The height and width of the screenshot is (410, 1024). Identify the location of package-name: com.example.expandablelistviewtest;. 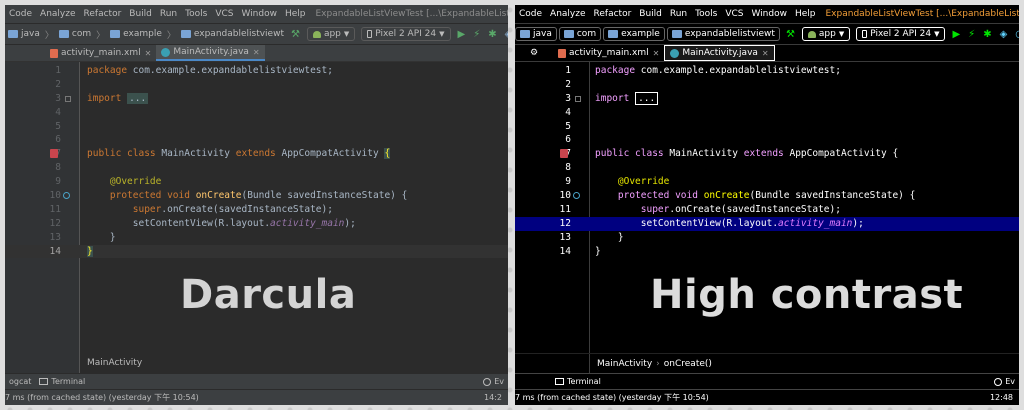
(230, 70).